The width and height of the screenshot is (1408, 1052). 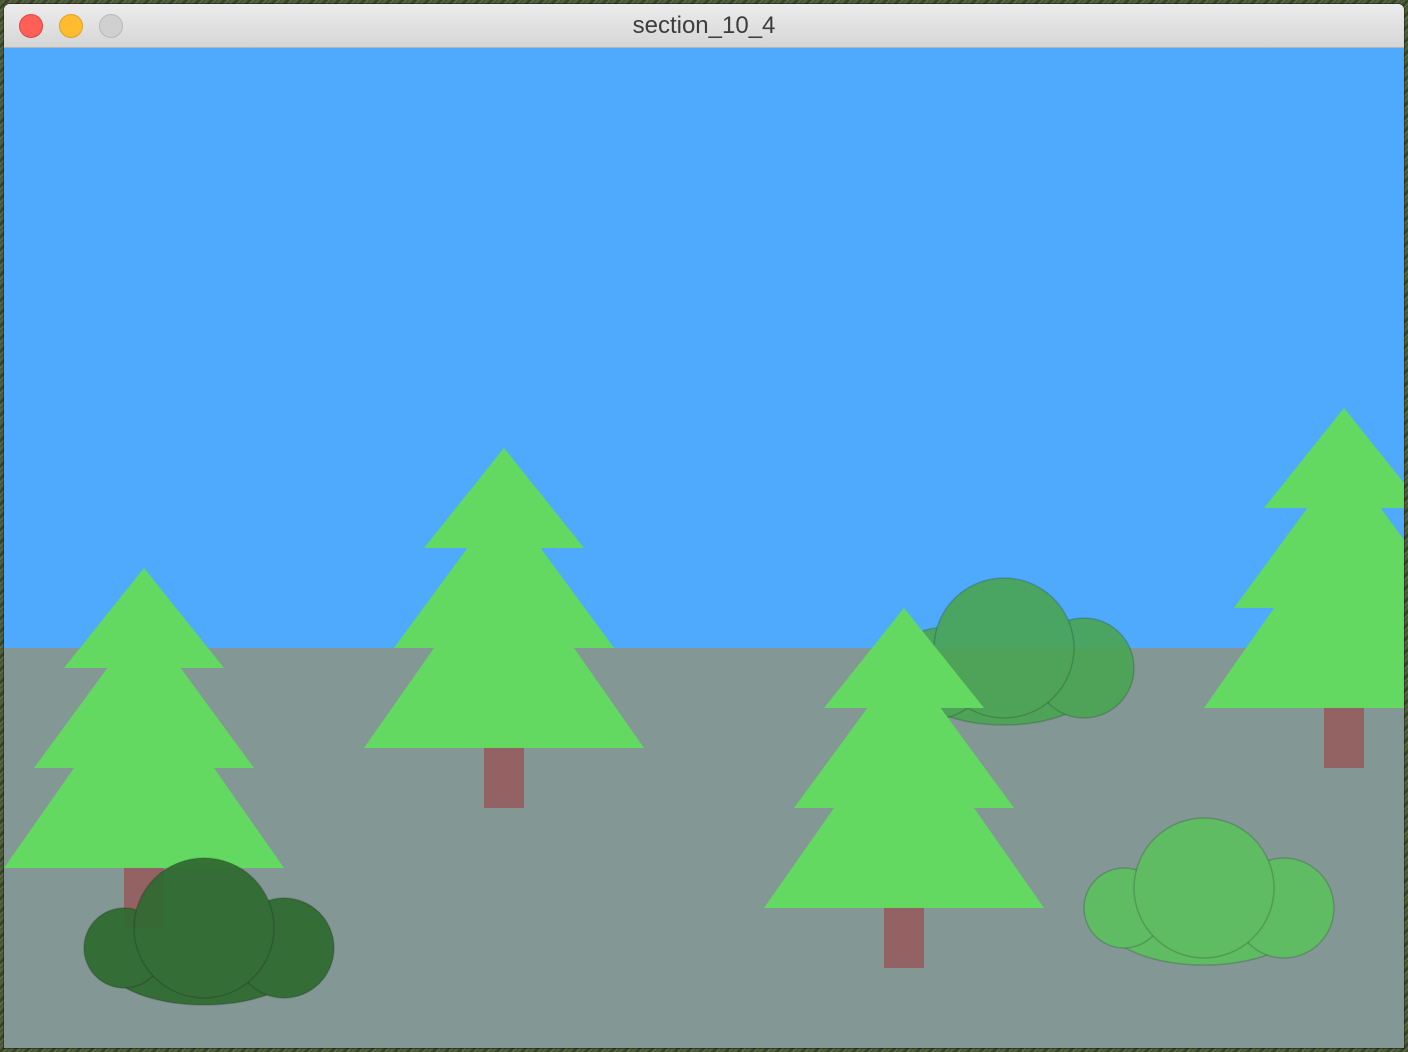 I want to click on window-title: section_10_4, so click(x=704, y=25).